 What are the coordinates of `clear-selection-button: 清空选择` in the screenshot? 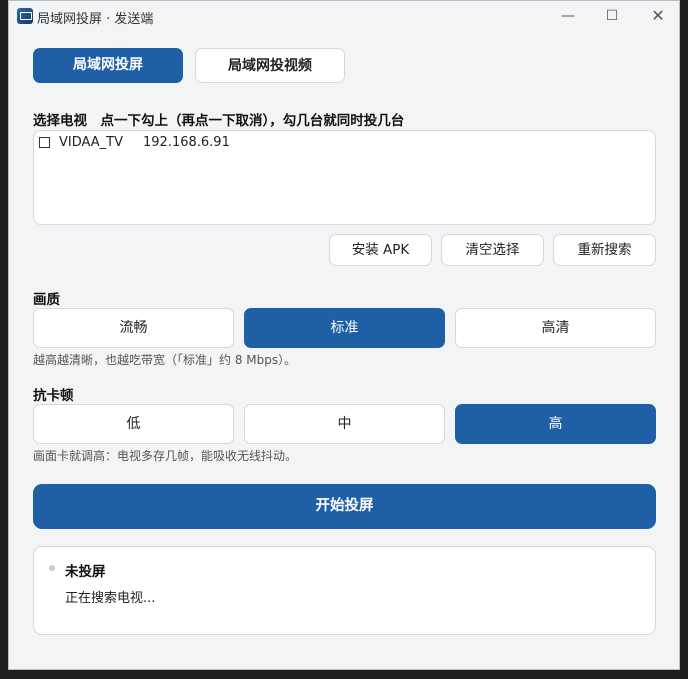 It's located at (492, 250).